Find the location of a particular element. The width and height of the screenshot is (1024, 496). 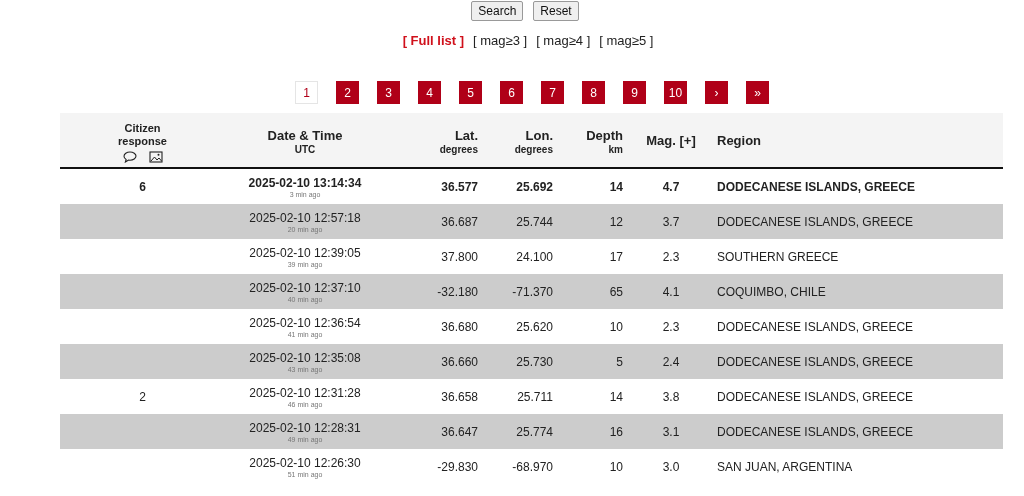

table-cell: -29.830 is located at coordinates (457, 466).